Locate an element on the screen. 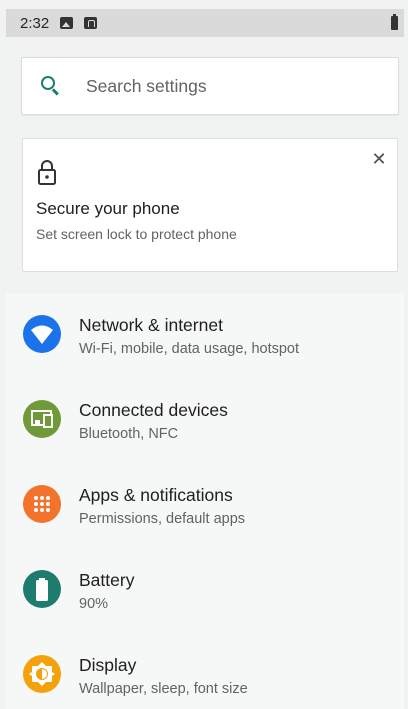 The height and width of the screenshot is (709, 408). image-notification-icon is located at coordinates (67, 23).